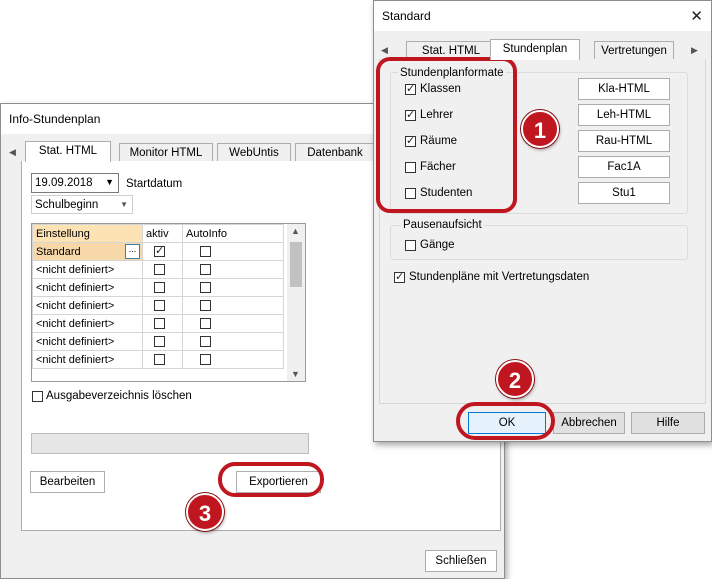 Image resolution: width=712 pixels, height=579 pixels. Describe the element at coordinates (515, 379) in the screenshot. I see `callout-badge-2: 2` at that location.